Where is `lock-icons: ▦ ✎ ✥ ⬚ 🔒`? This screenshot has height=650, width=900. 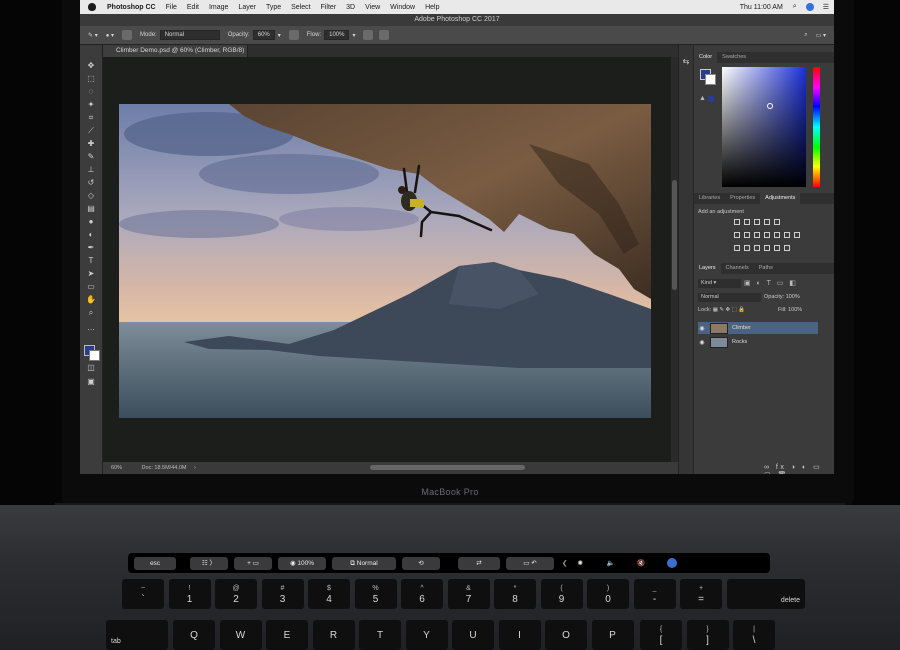 lock-icons: ▦ ✎ ✥ ⬚ 🔒 is located at coordinates (729, 310).